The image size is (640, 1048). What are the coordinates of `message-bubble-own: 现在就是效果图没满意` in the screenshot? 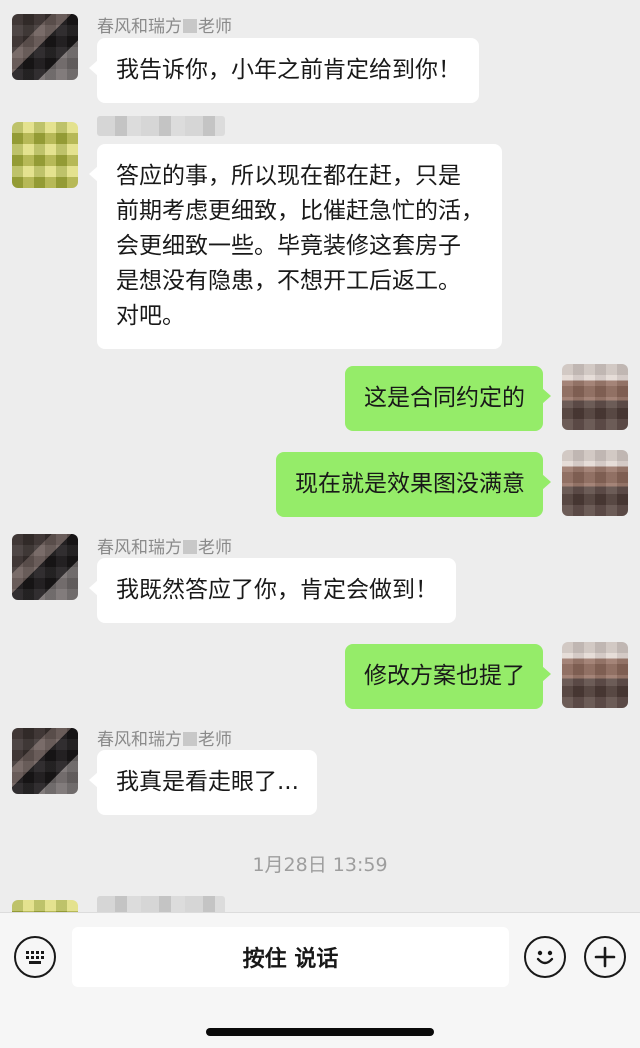 It's located at (413, 484).